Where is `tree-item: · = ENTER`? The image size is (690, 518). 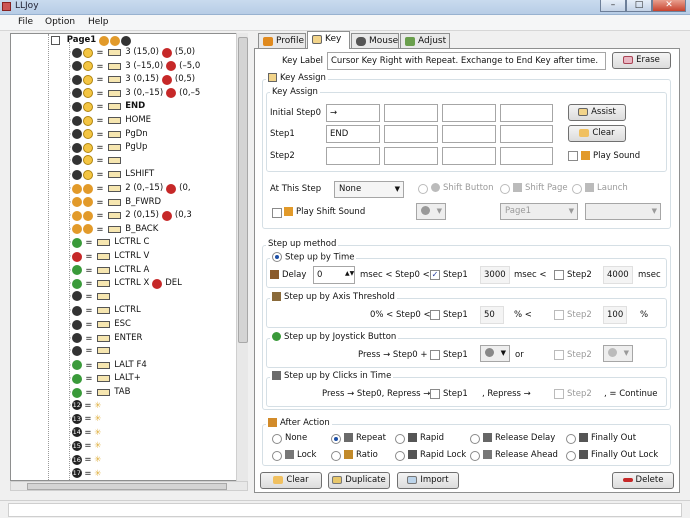 tree-item: · = ENTER is located at coordinates (105, 338).